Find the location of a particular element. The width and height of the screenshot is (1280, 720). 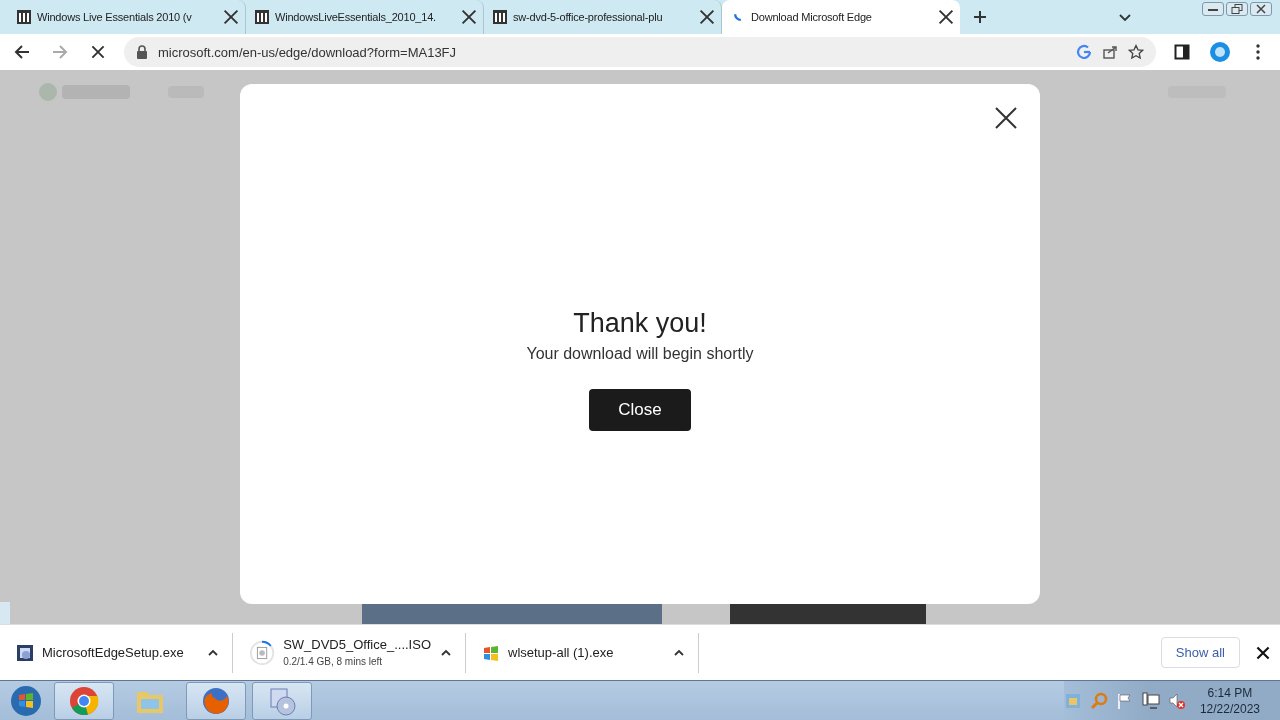

tab-title: sw-dvd-5-office-professional-plu is located at coordinates (588, 17).